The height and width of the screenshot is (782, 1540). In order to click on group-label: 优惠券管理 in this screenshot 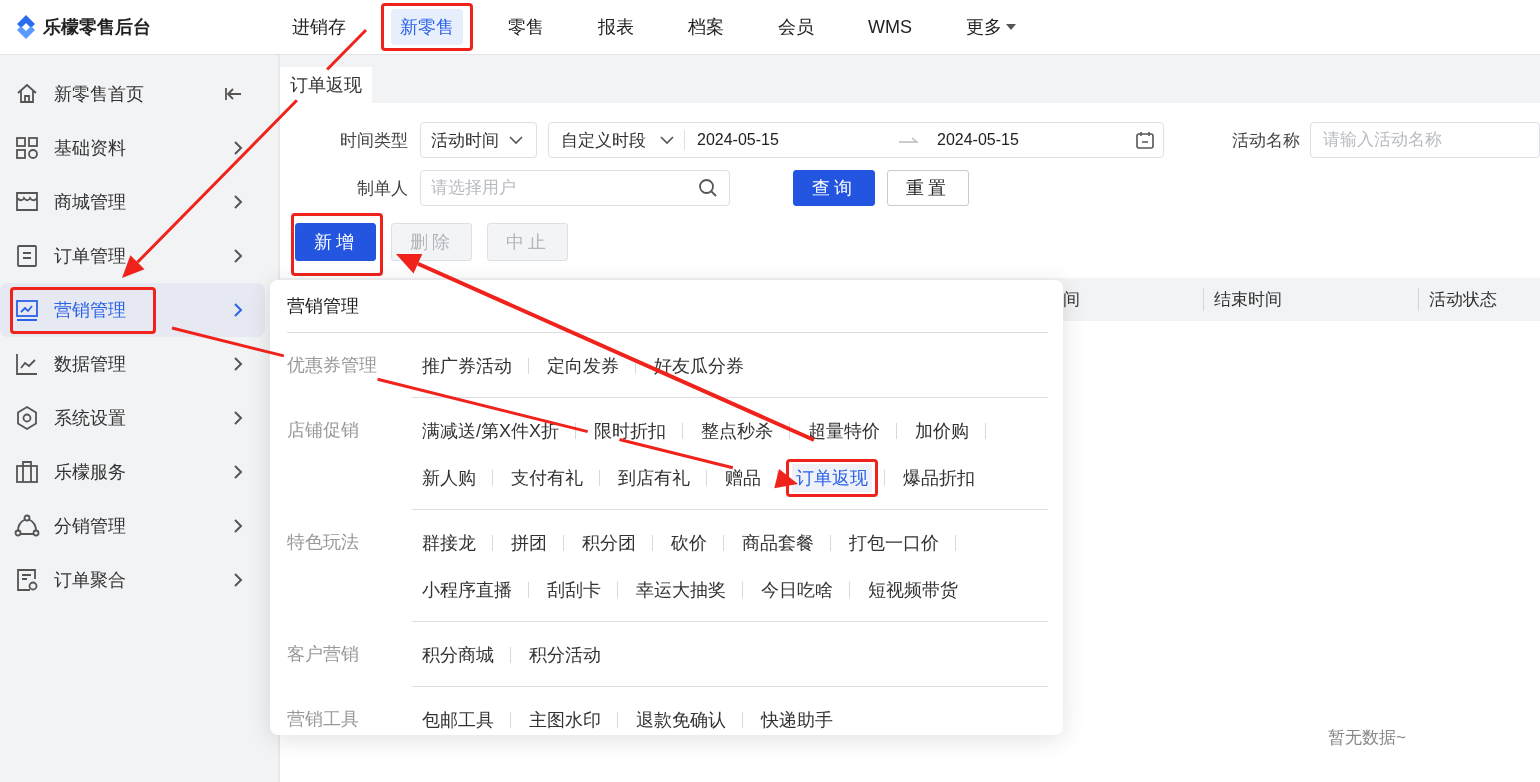, I will do `click(332, 365)`.